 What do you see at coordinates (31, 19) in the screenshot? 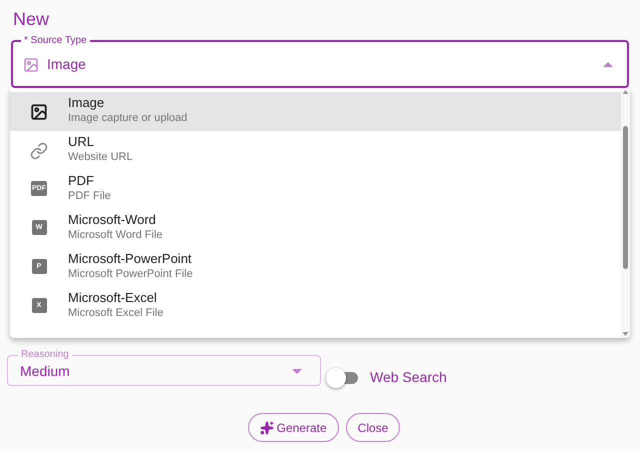
I see `dialog-title: New` at bounding box center [31, 19].